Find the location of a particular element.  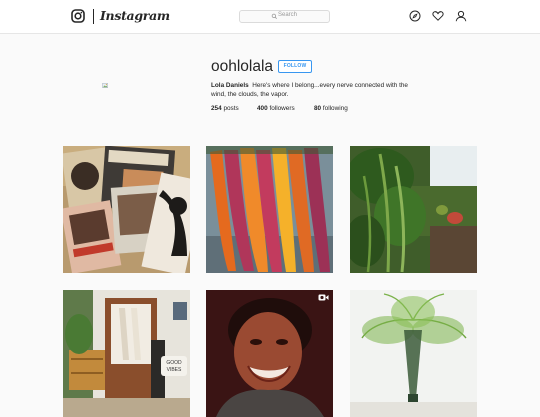

post-thumbnail-carrots is located at coordinates (269, 209).